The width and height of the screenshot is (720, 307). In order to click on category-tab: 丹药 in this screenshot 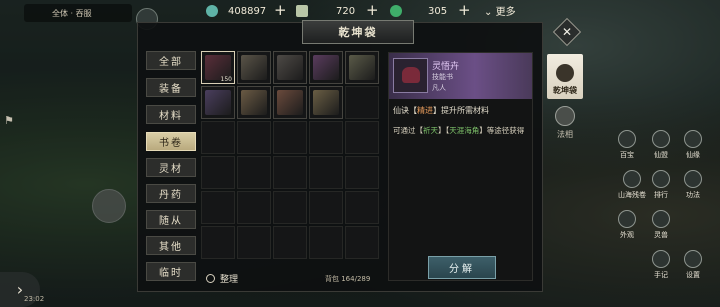, I will do `click(171, 193)`.